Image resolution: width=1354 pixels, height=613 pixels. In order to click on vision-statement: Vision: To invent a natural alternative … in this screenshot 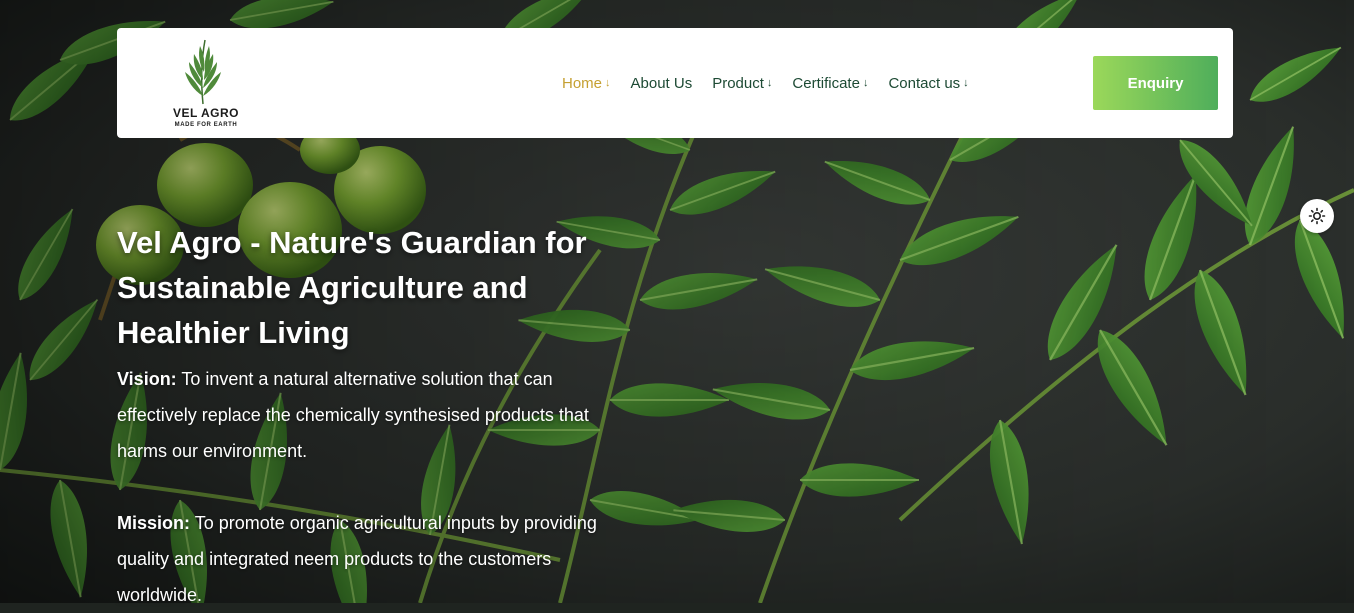, I will do `click(367, 415)`.